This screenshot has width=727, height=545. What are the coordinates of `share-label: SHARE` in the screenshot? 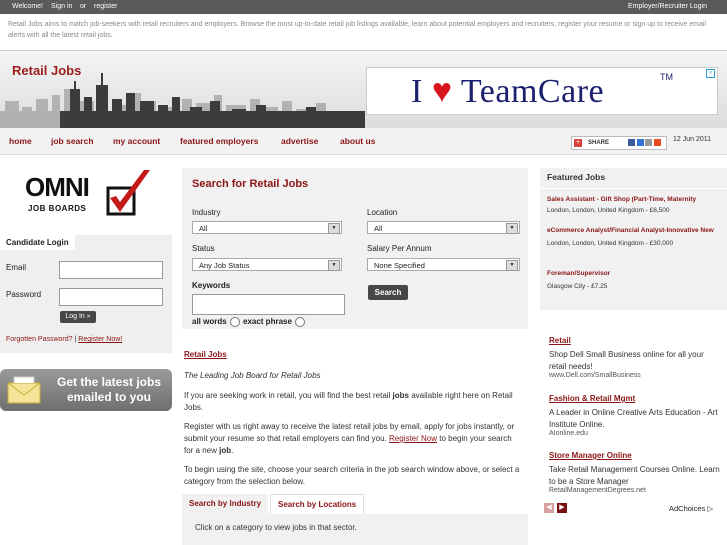 It's located at (599, 143).